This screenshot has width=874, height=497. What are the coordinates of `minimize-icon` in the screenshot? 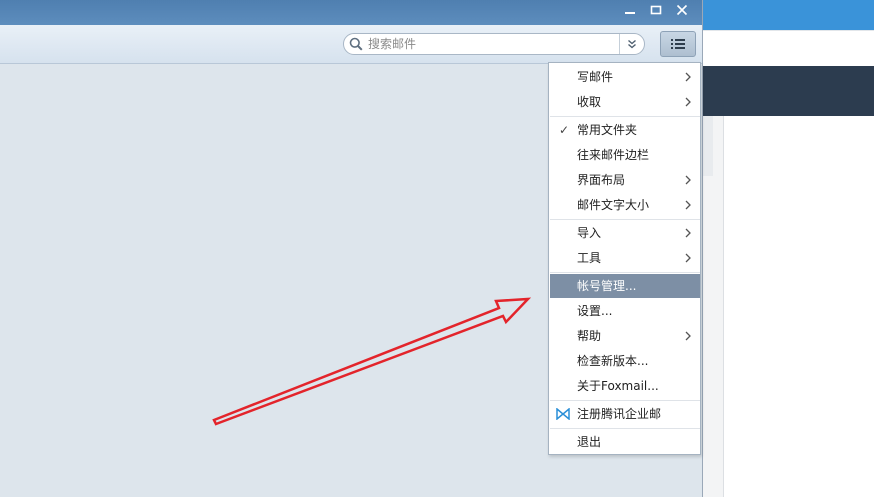 It's located at (630, 13).